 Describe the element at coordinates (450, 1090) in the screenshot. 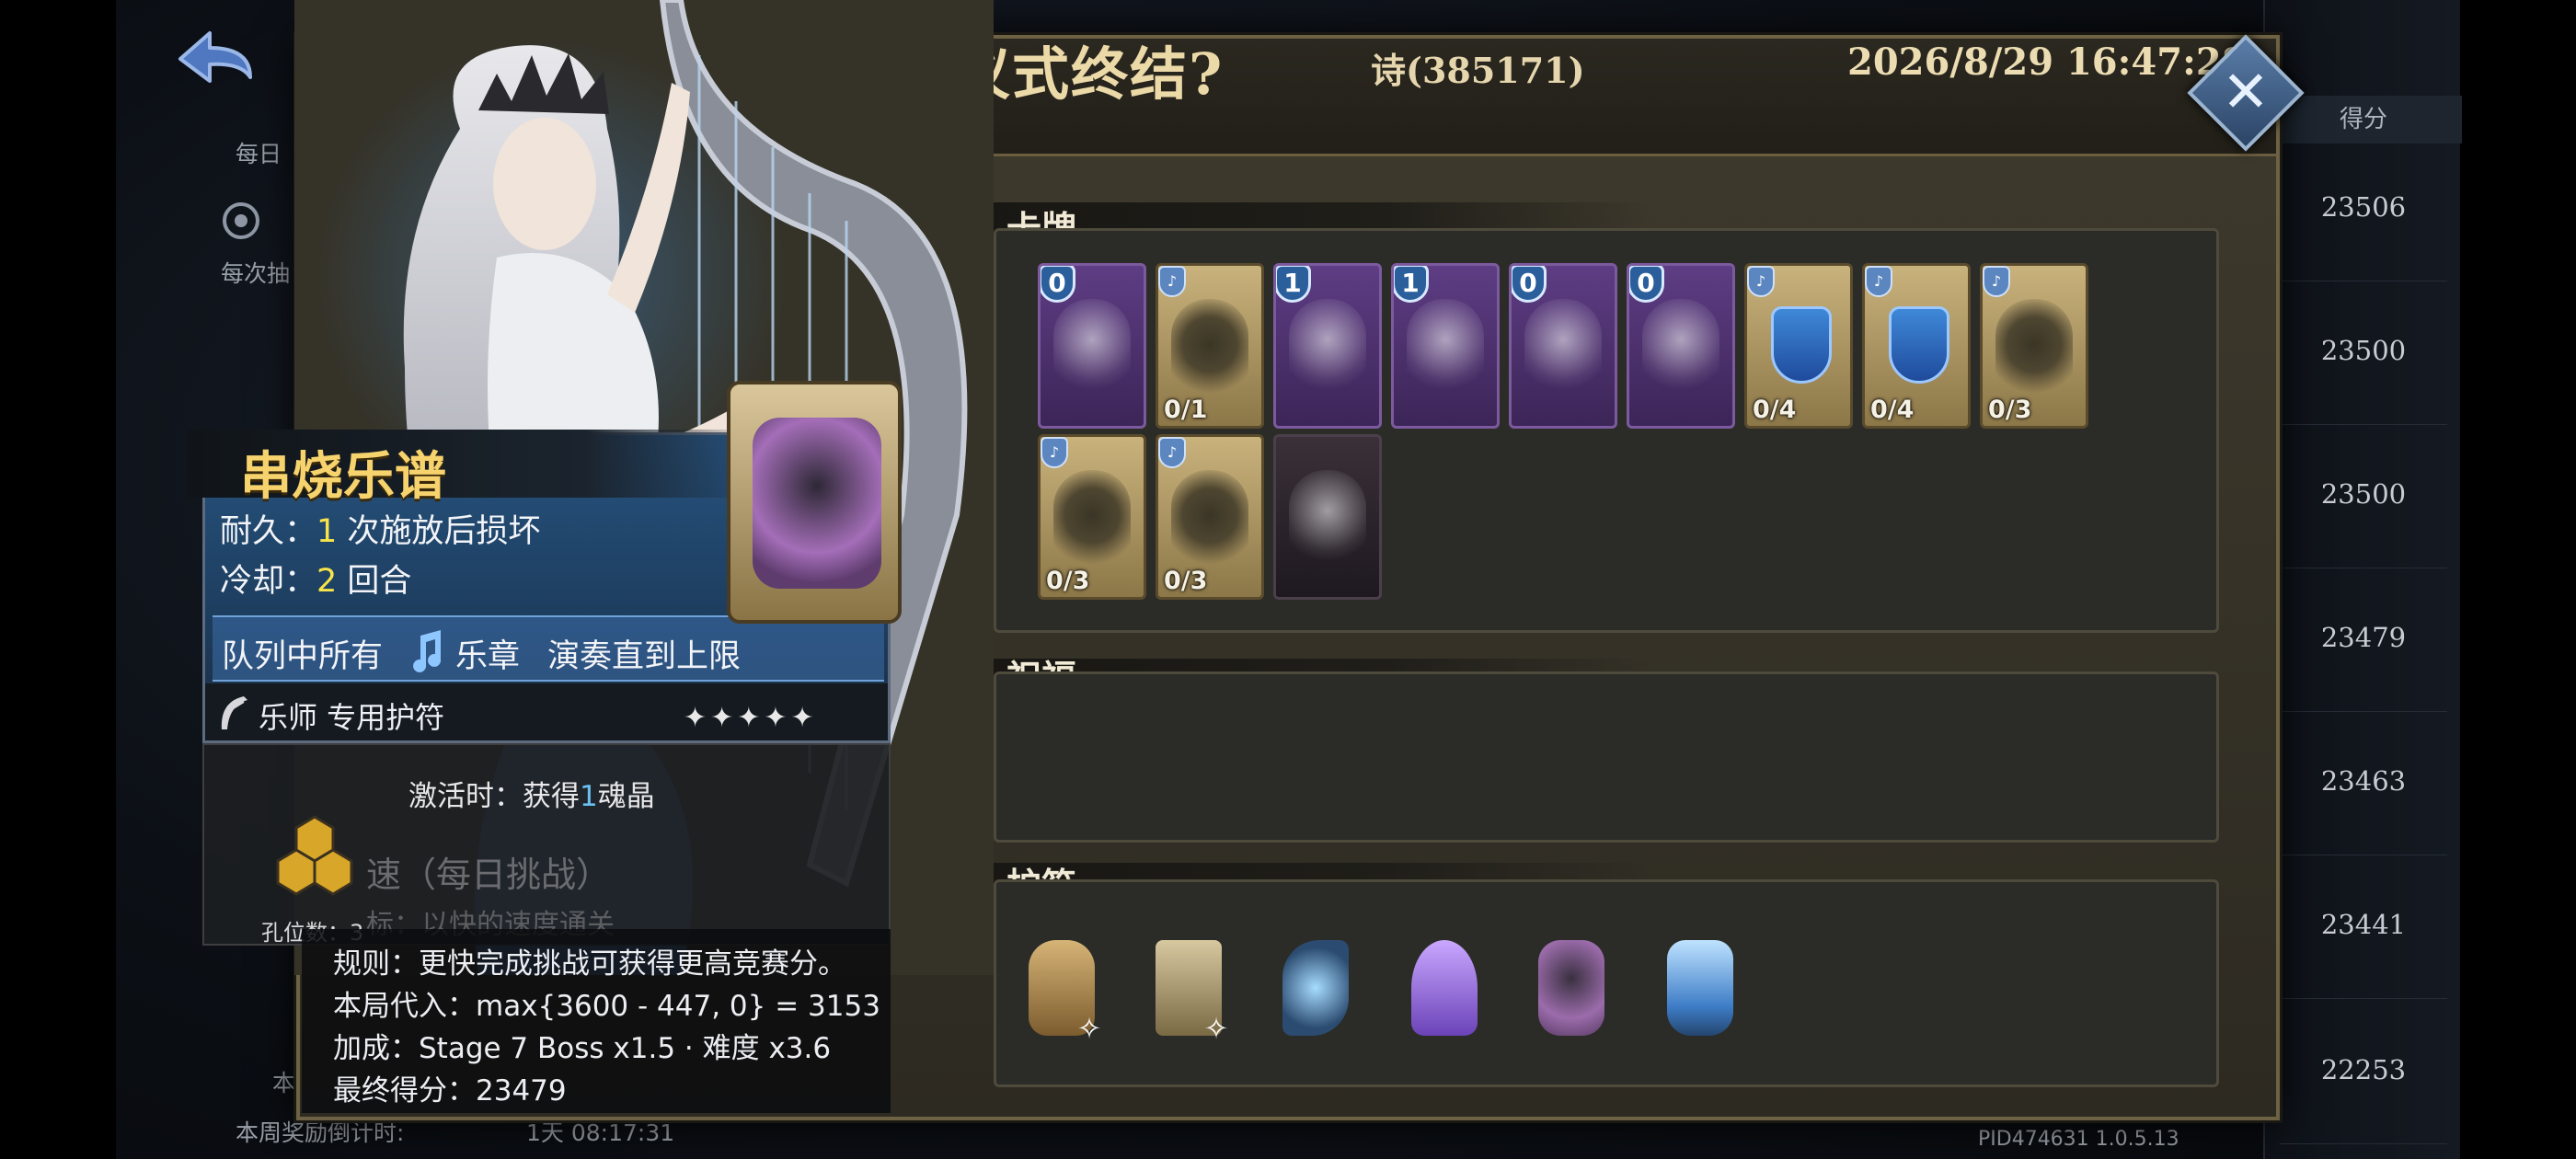

I see `rule-line: 最终得分：23479` at that location.